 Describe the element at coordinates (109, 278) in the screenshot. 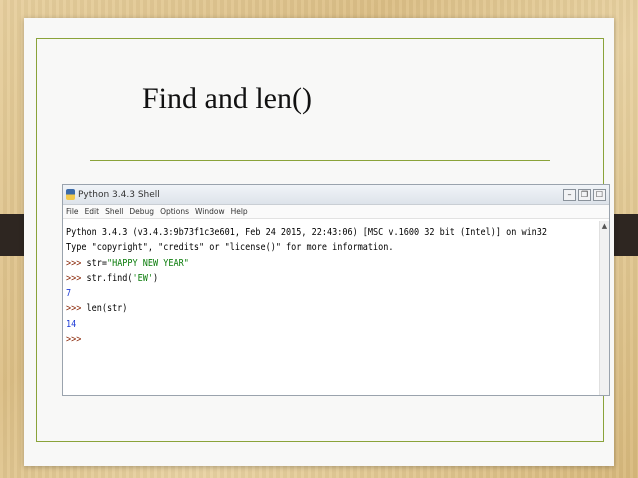

I see `code: str.find(` at that location.